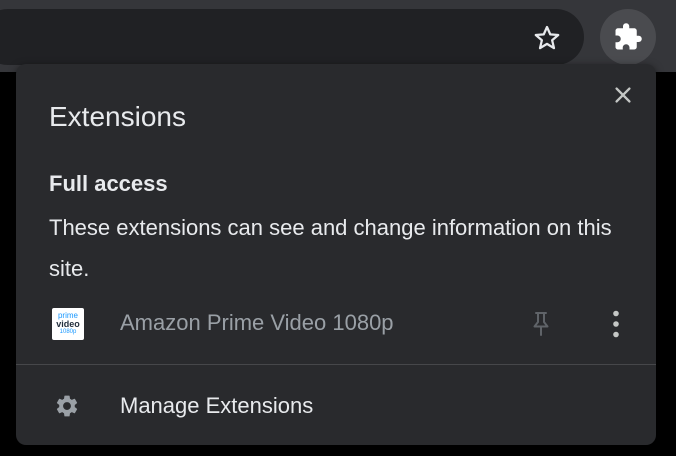  Describe the element at coordinates (336, 406) in the screenshot. I see `manage-extensions-button: Manage Extensions` at that location.